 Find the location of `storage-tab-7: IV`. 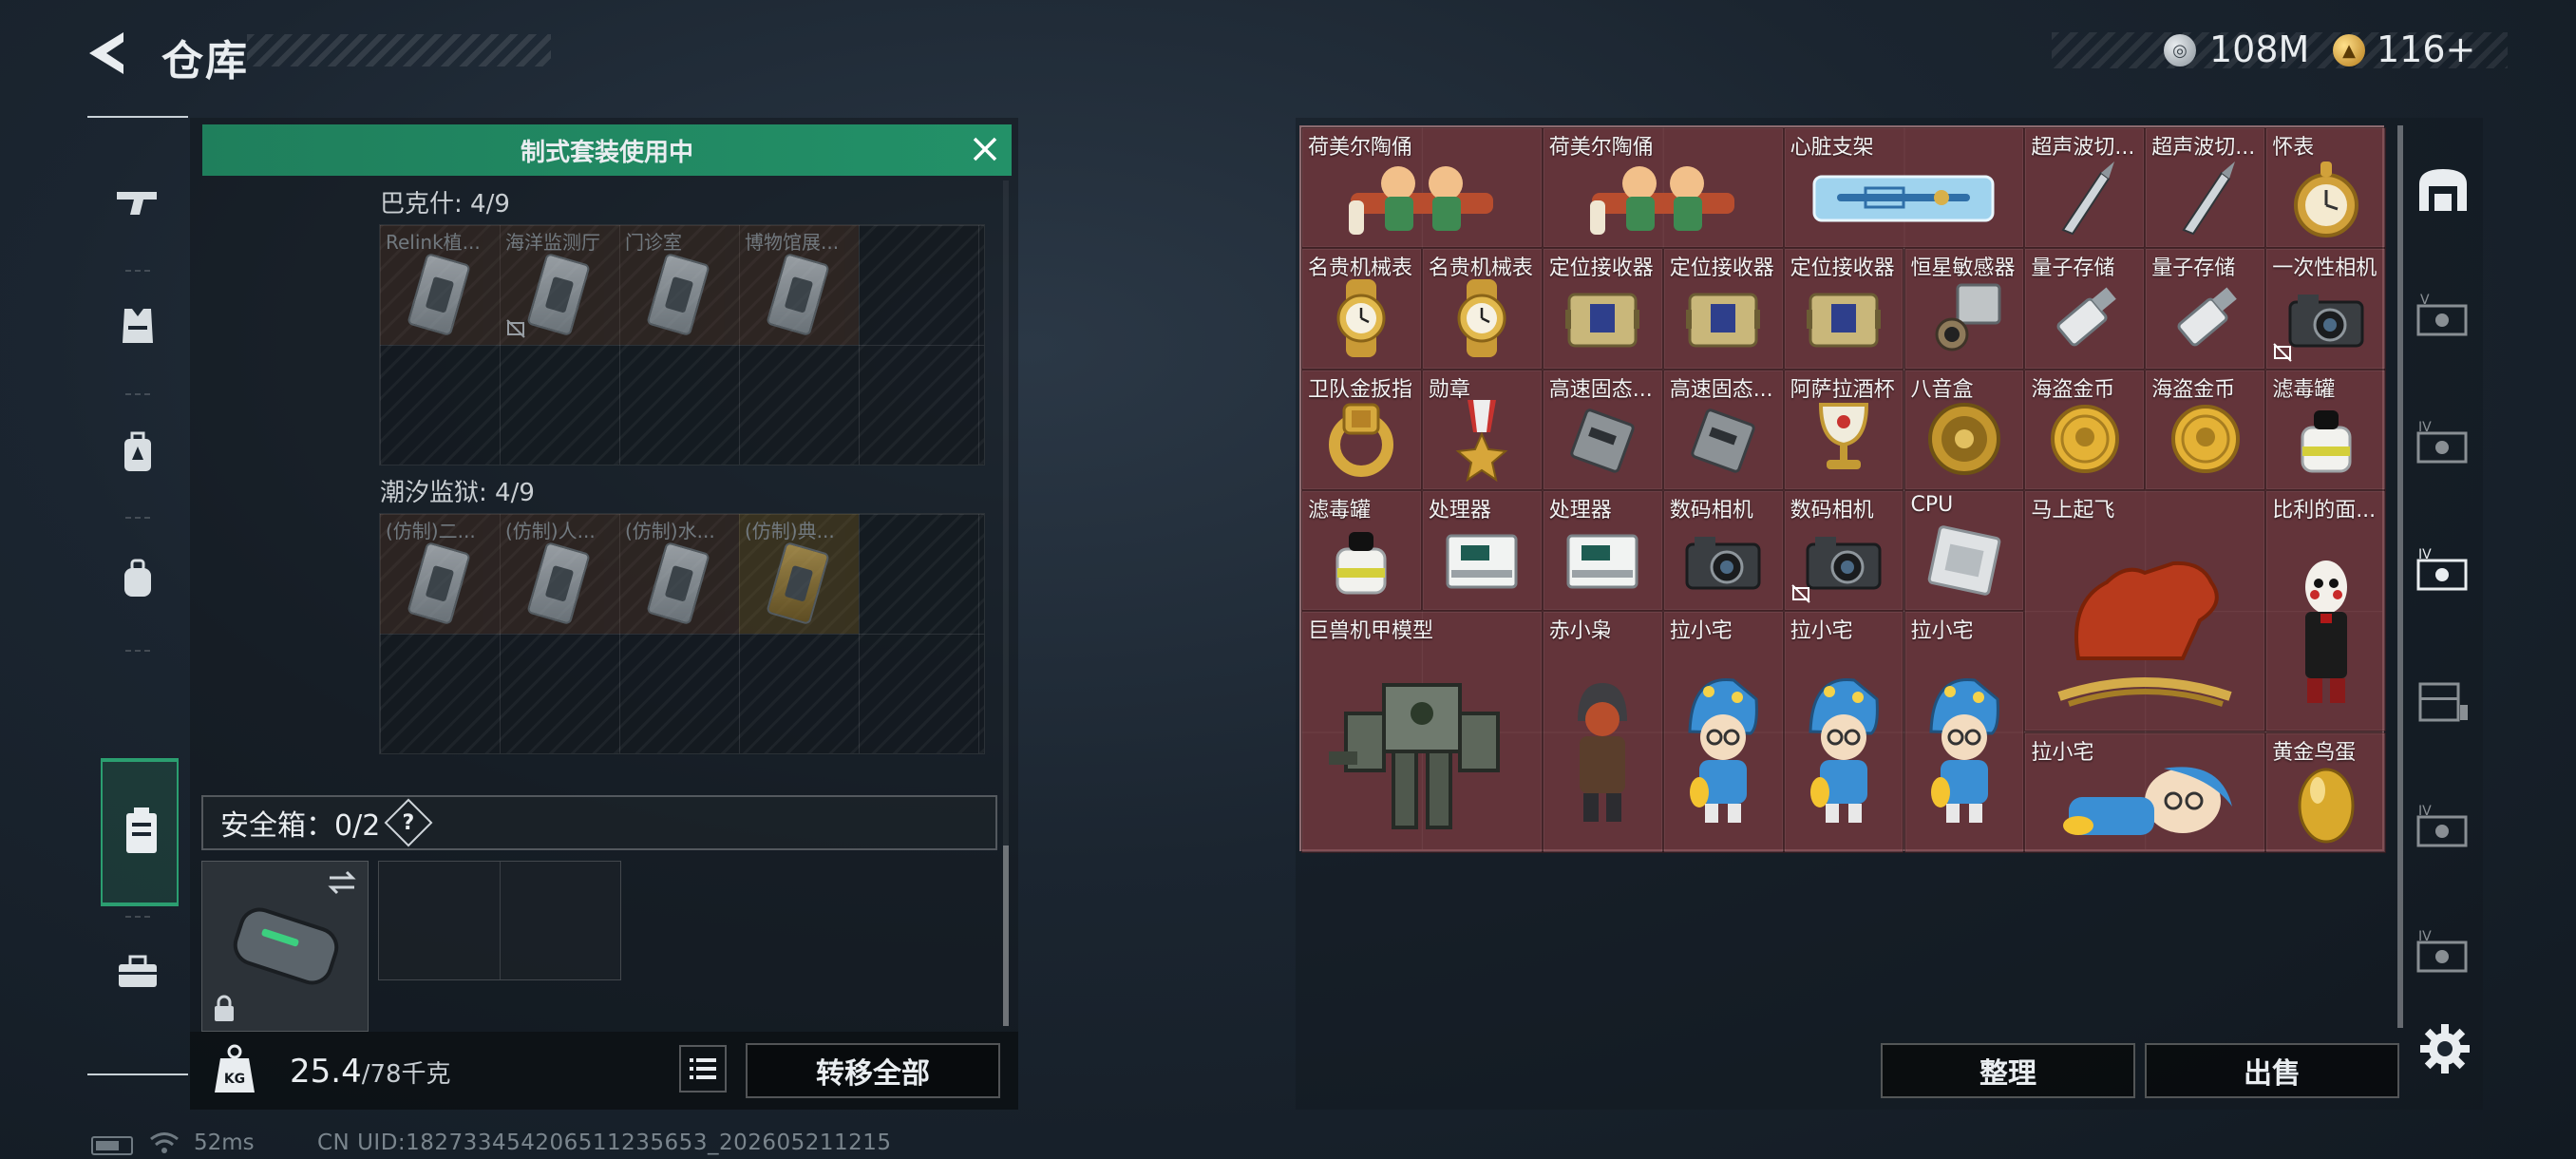

storage-tab-7: IV is located at coordinates (2443, 953).